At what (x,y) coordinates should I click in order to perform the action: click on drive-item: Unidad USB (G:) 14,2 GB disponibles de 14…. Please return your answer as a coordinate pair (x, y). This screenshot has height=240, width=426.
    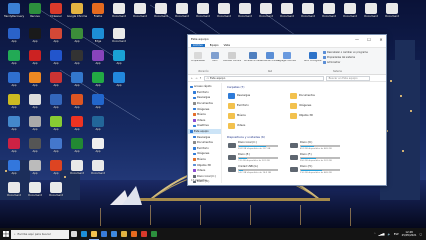
    Looking at the image, I should click on (254, 170).